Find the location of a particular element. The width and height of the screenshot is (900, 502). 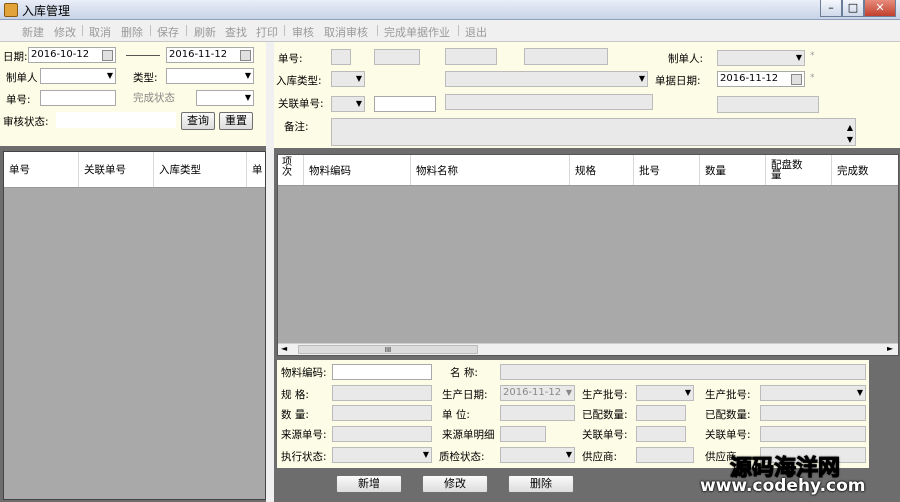

column-header: 单号 is located at coordinates (41, 169).